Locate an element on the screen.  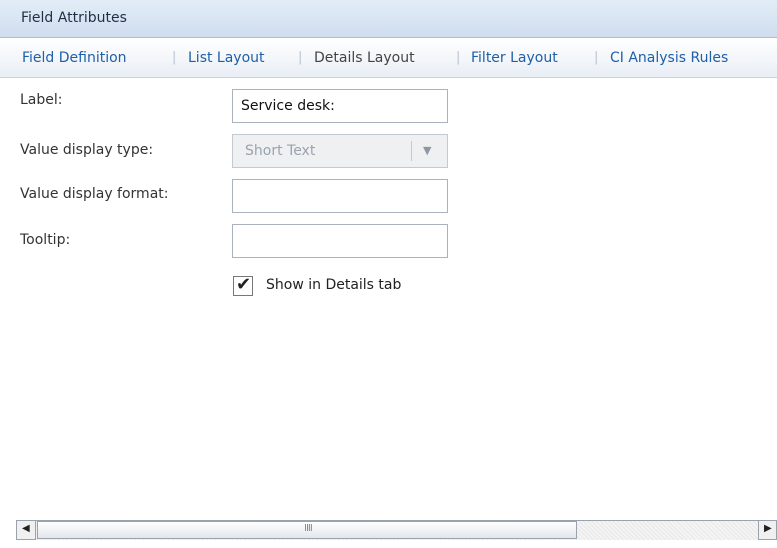
scroll-right-button: ▶ is located at coordinates (767, 530).